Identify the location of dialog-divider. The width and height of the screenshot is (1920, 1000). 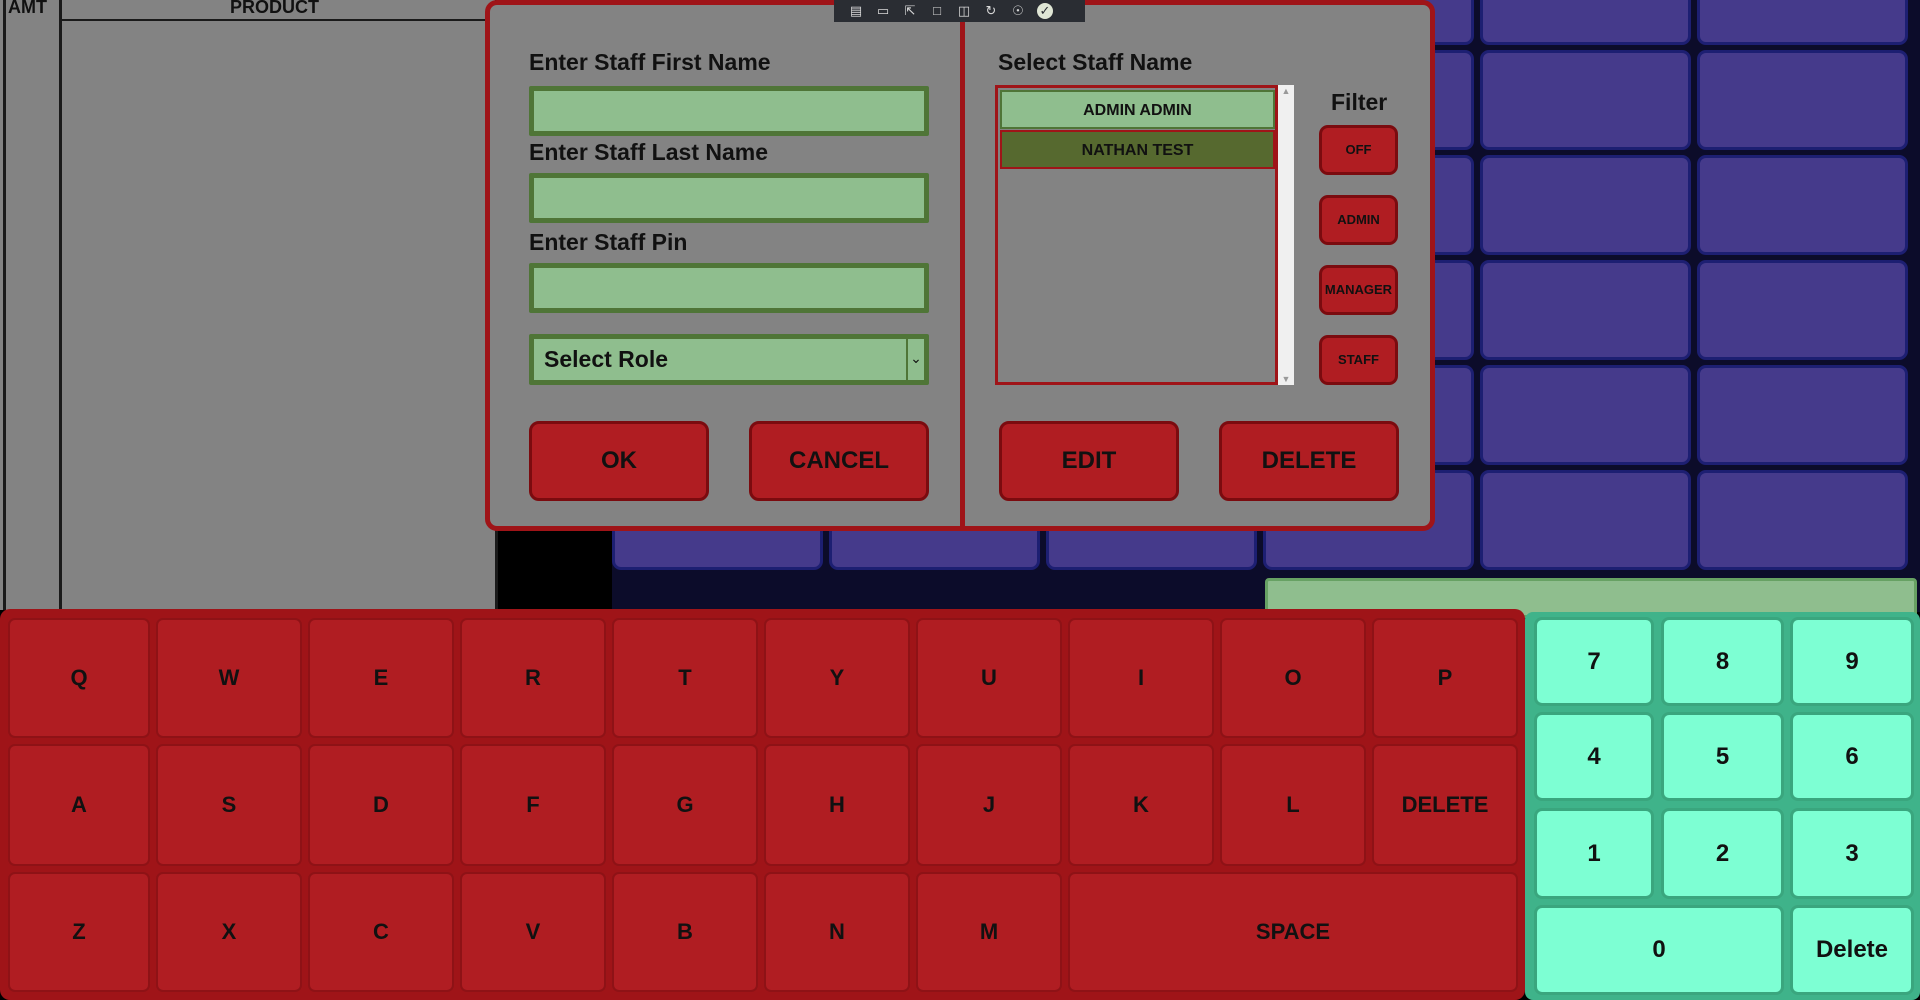
(962, 265).